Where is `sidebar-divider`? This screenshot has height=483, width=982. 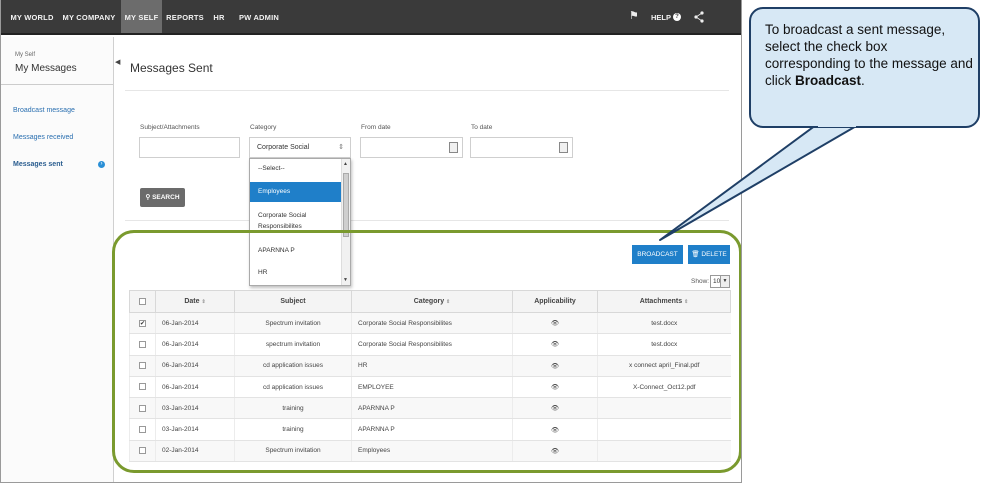
sidebar-divider is located at coordinates (57, 84).